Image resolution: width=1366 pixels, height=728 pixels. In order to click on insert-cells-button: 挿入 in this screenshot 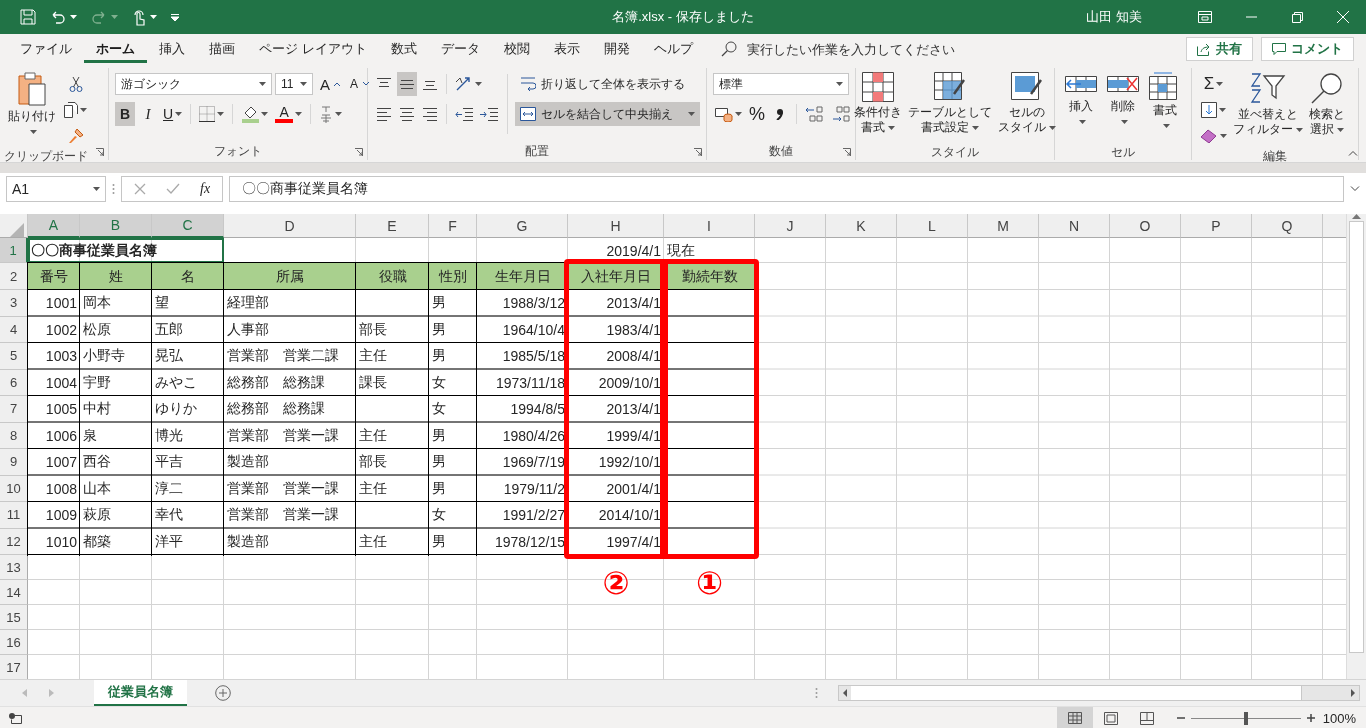, I will do `click(1081, 106)`.